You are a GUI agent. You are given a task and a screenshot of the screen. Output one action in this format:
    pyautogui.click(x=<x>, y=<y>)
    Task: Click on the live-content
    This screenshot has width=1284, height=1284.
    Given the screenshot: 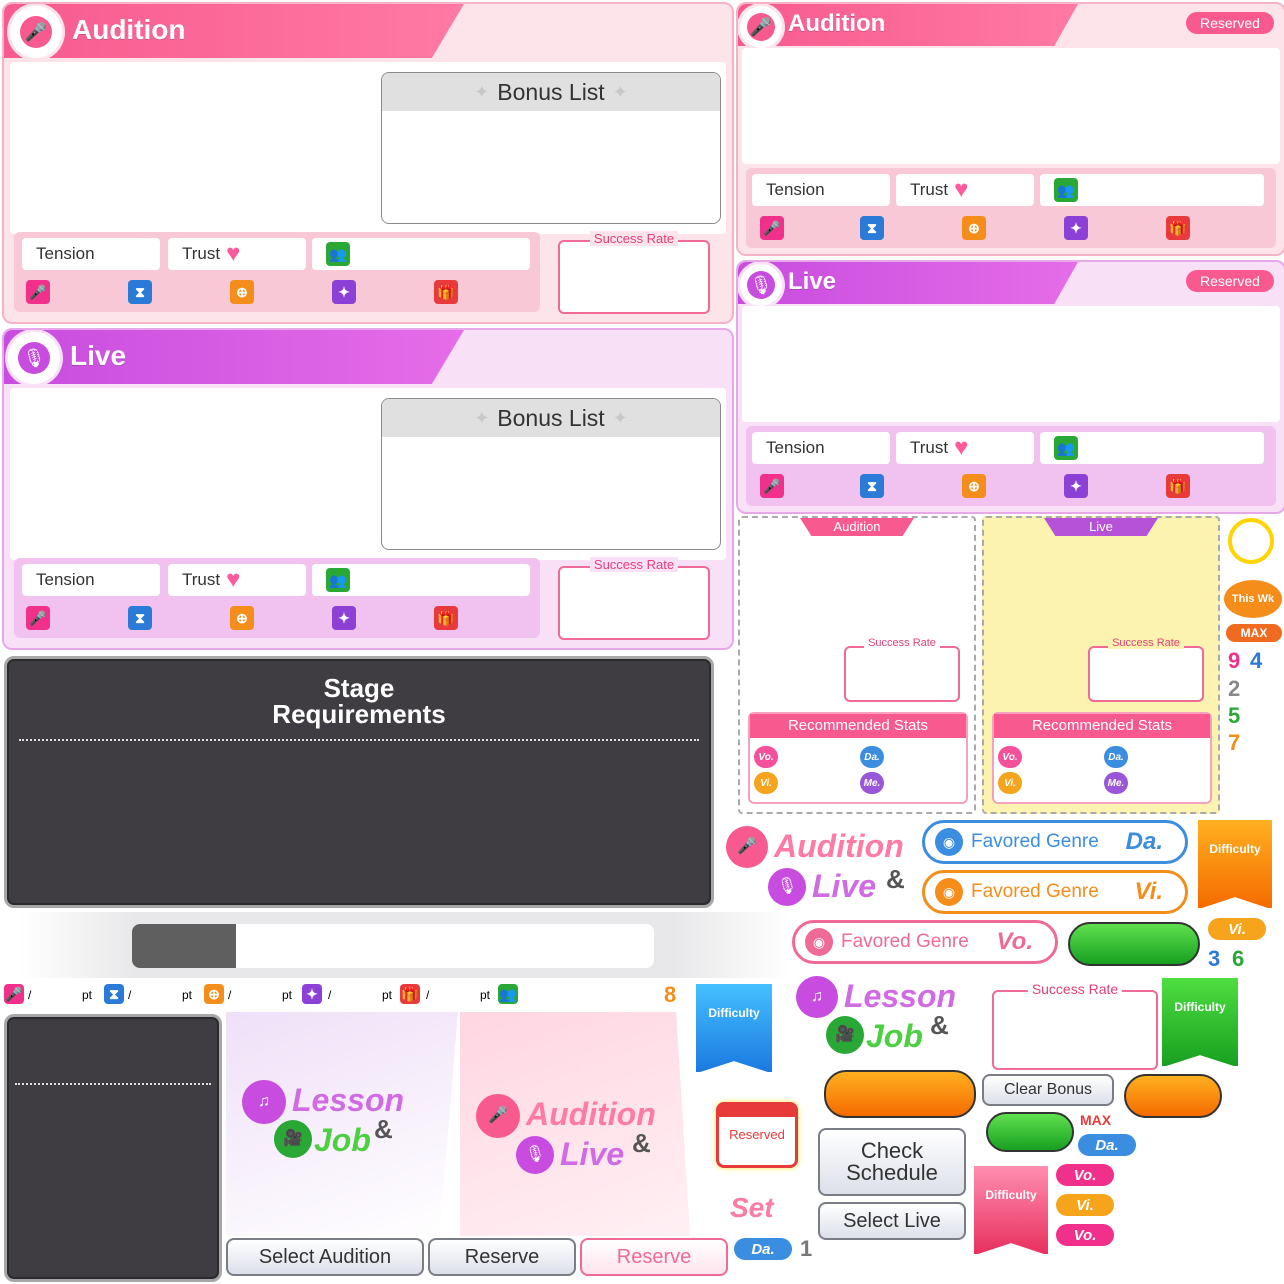 What is the action you would take?
    pyautogui.click(x=1011, y=364)
    